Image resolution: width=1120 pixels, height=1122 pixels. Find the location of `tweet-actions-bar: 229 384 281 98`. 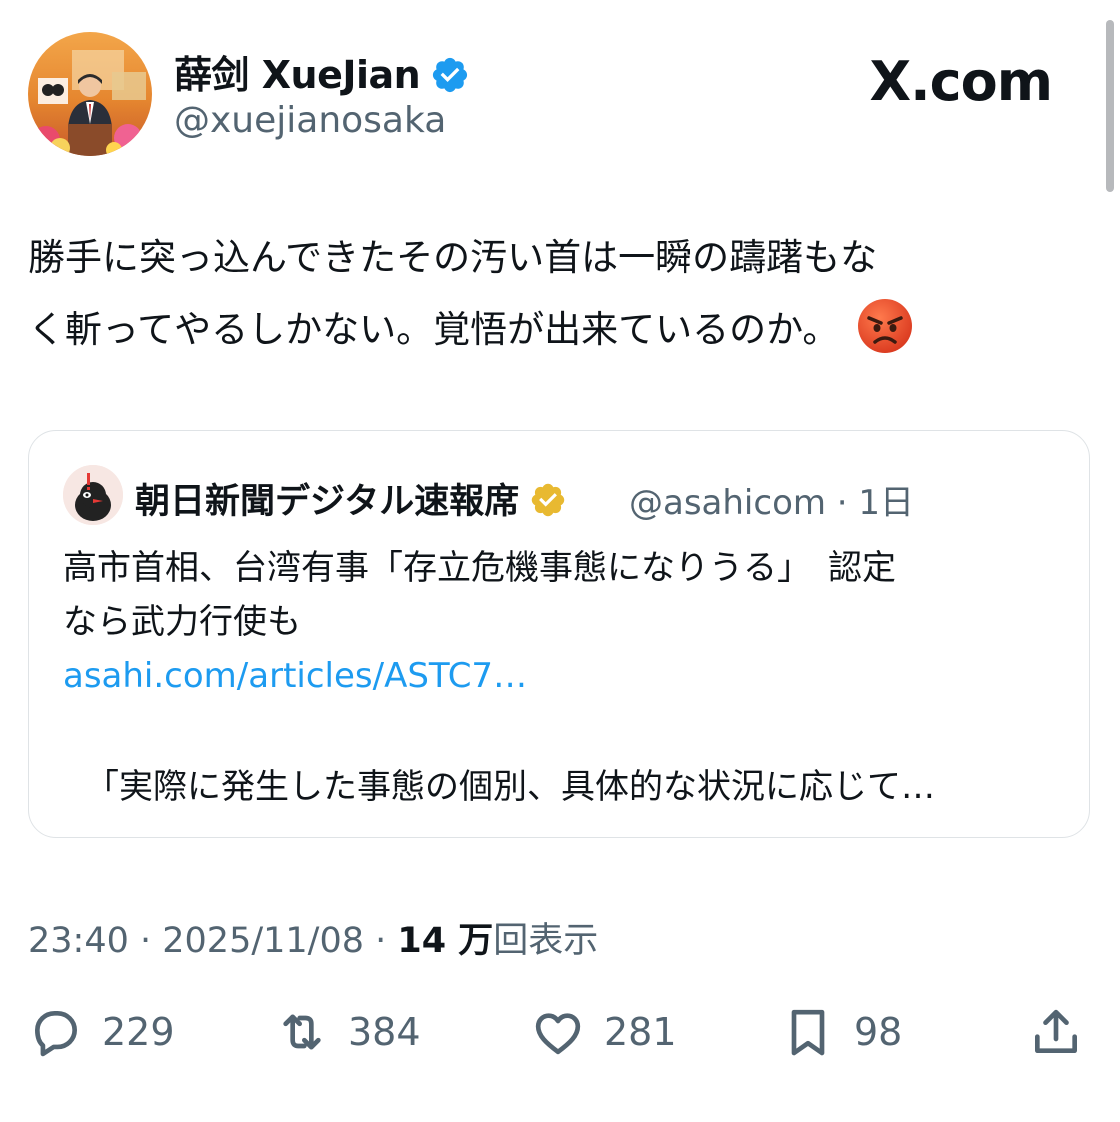

tweet-actions-bar: 229 384 281 98 is located at coordinates (559, 1032).